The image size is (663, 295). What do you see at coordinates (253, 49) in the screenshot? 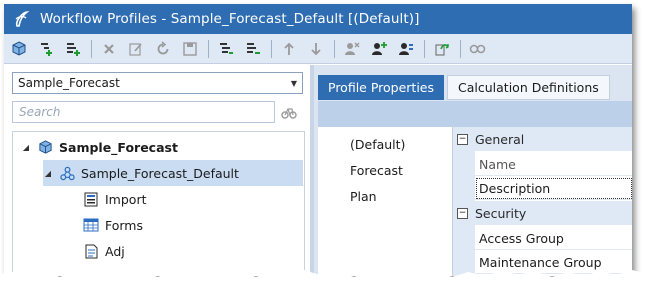
I see `outdent-icon` at bounding box center [253, 49].